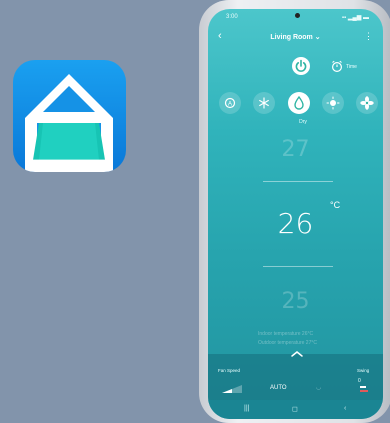  I want to click on mode-auto-button: A, so click(230, 103).